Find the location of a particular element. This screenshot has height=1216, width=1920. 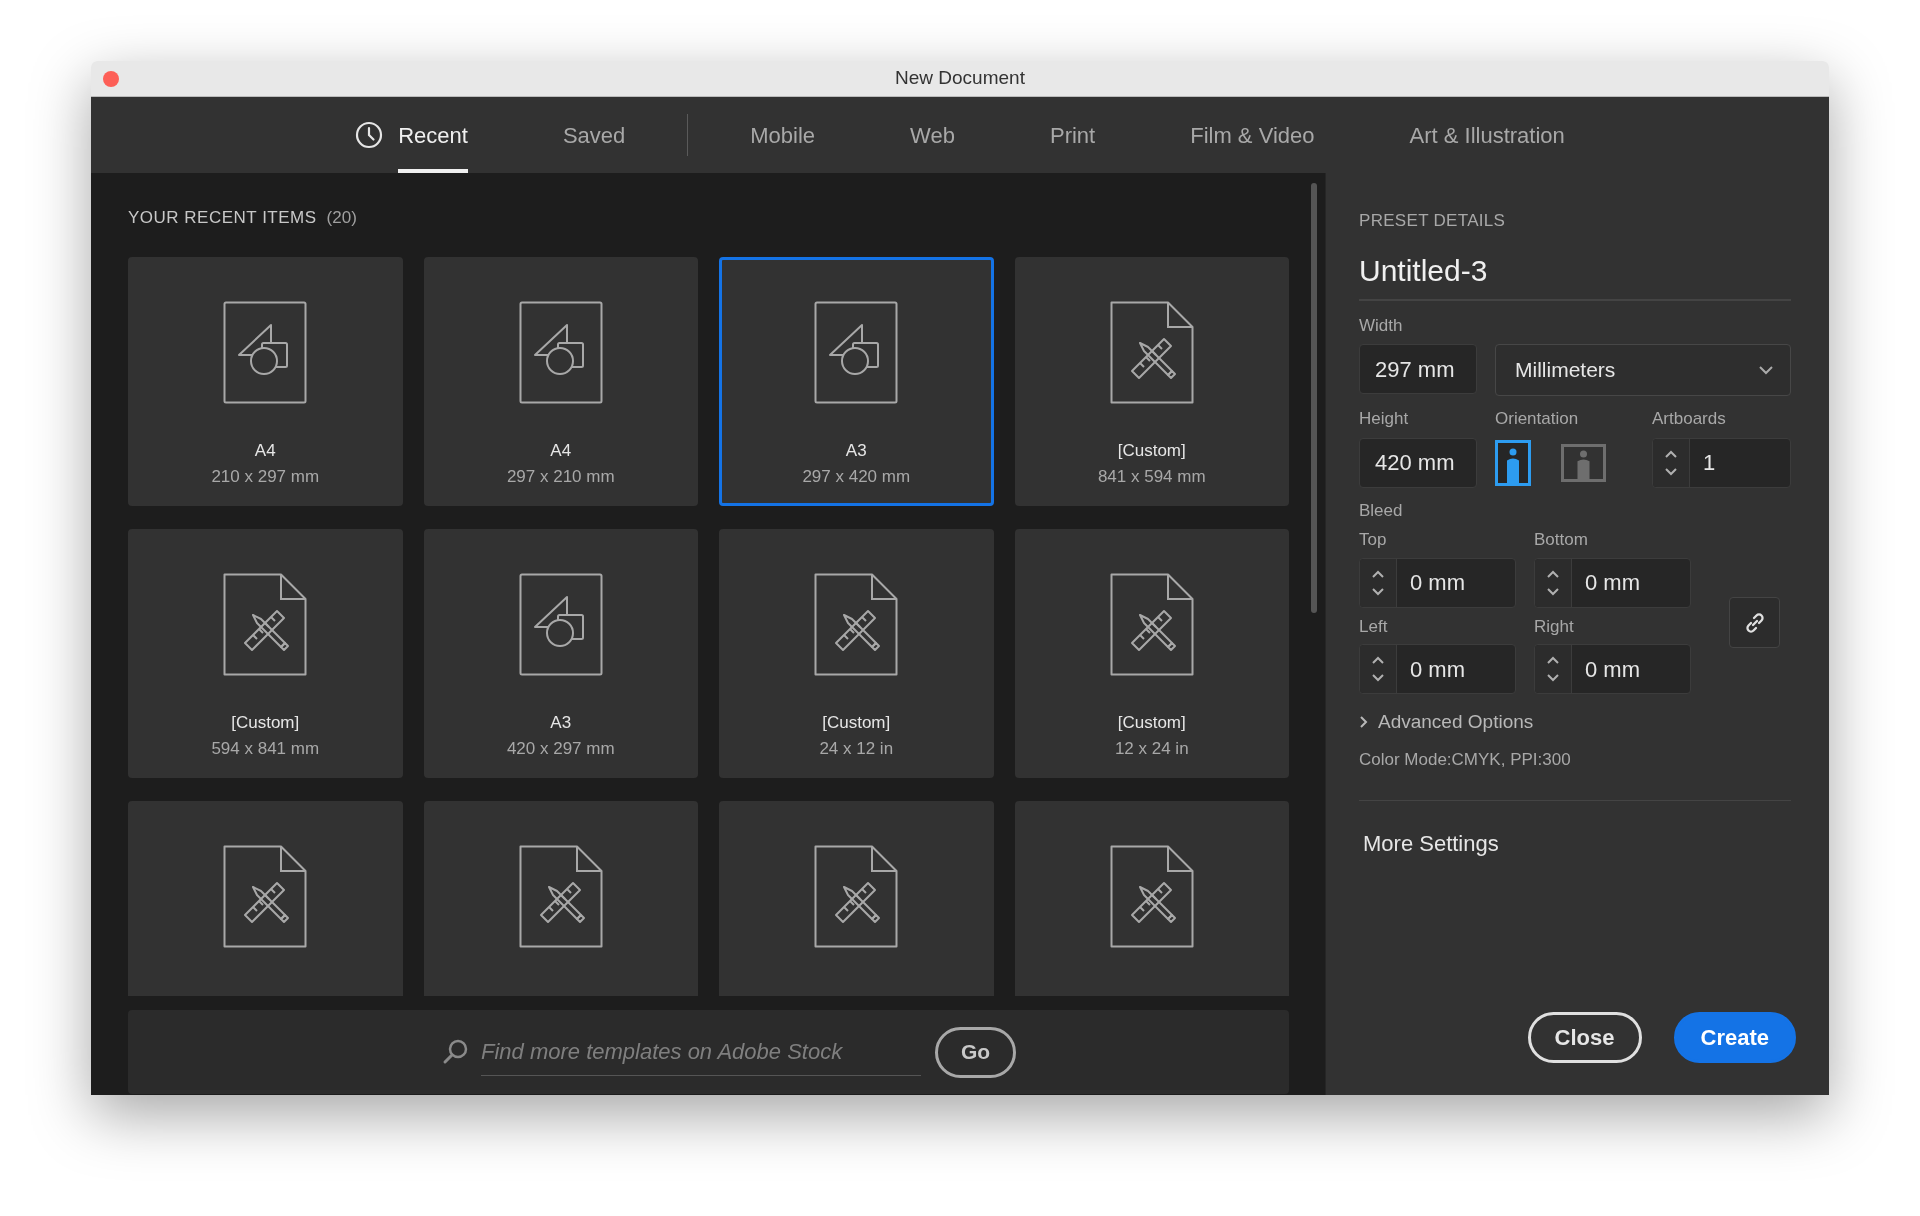

advanced-options-toggle: Advanced Options is located at coordinates (1446, 722).